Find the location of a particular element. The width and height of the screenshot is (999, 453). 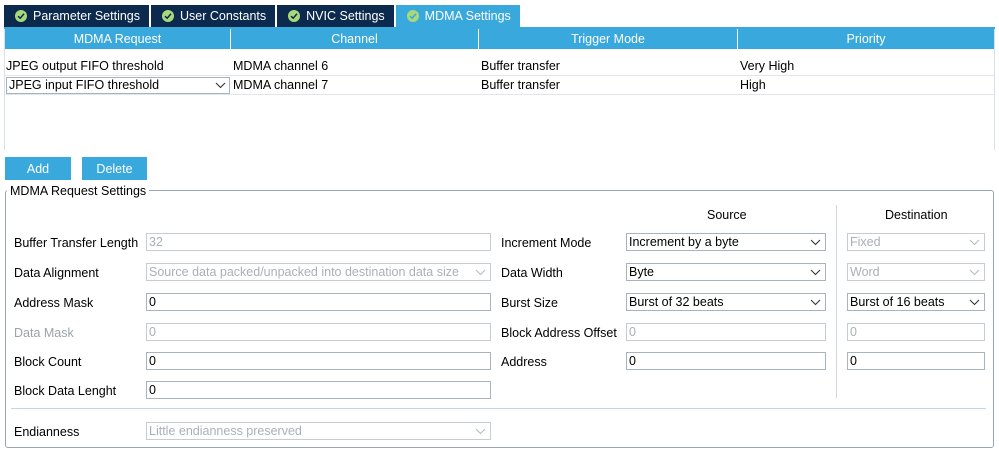

block-count-field: 0 is located at coordinates (318, 361).